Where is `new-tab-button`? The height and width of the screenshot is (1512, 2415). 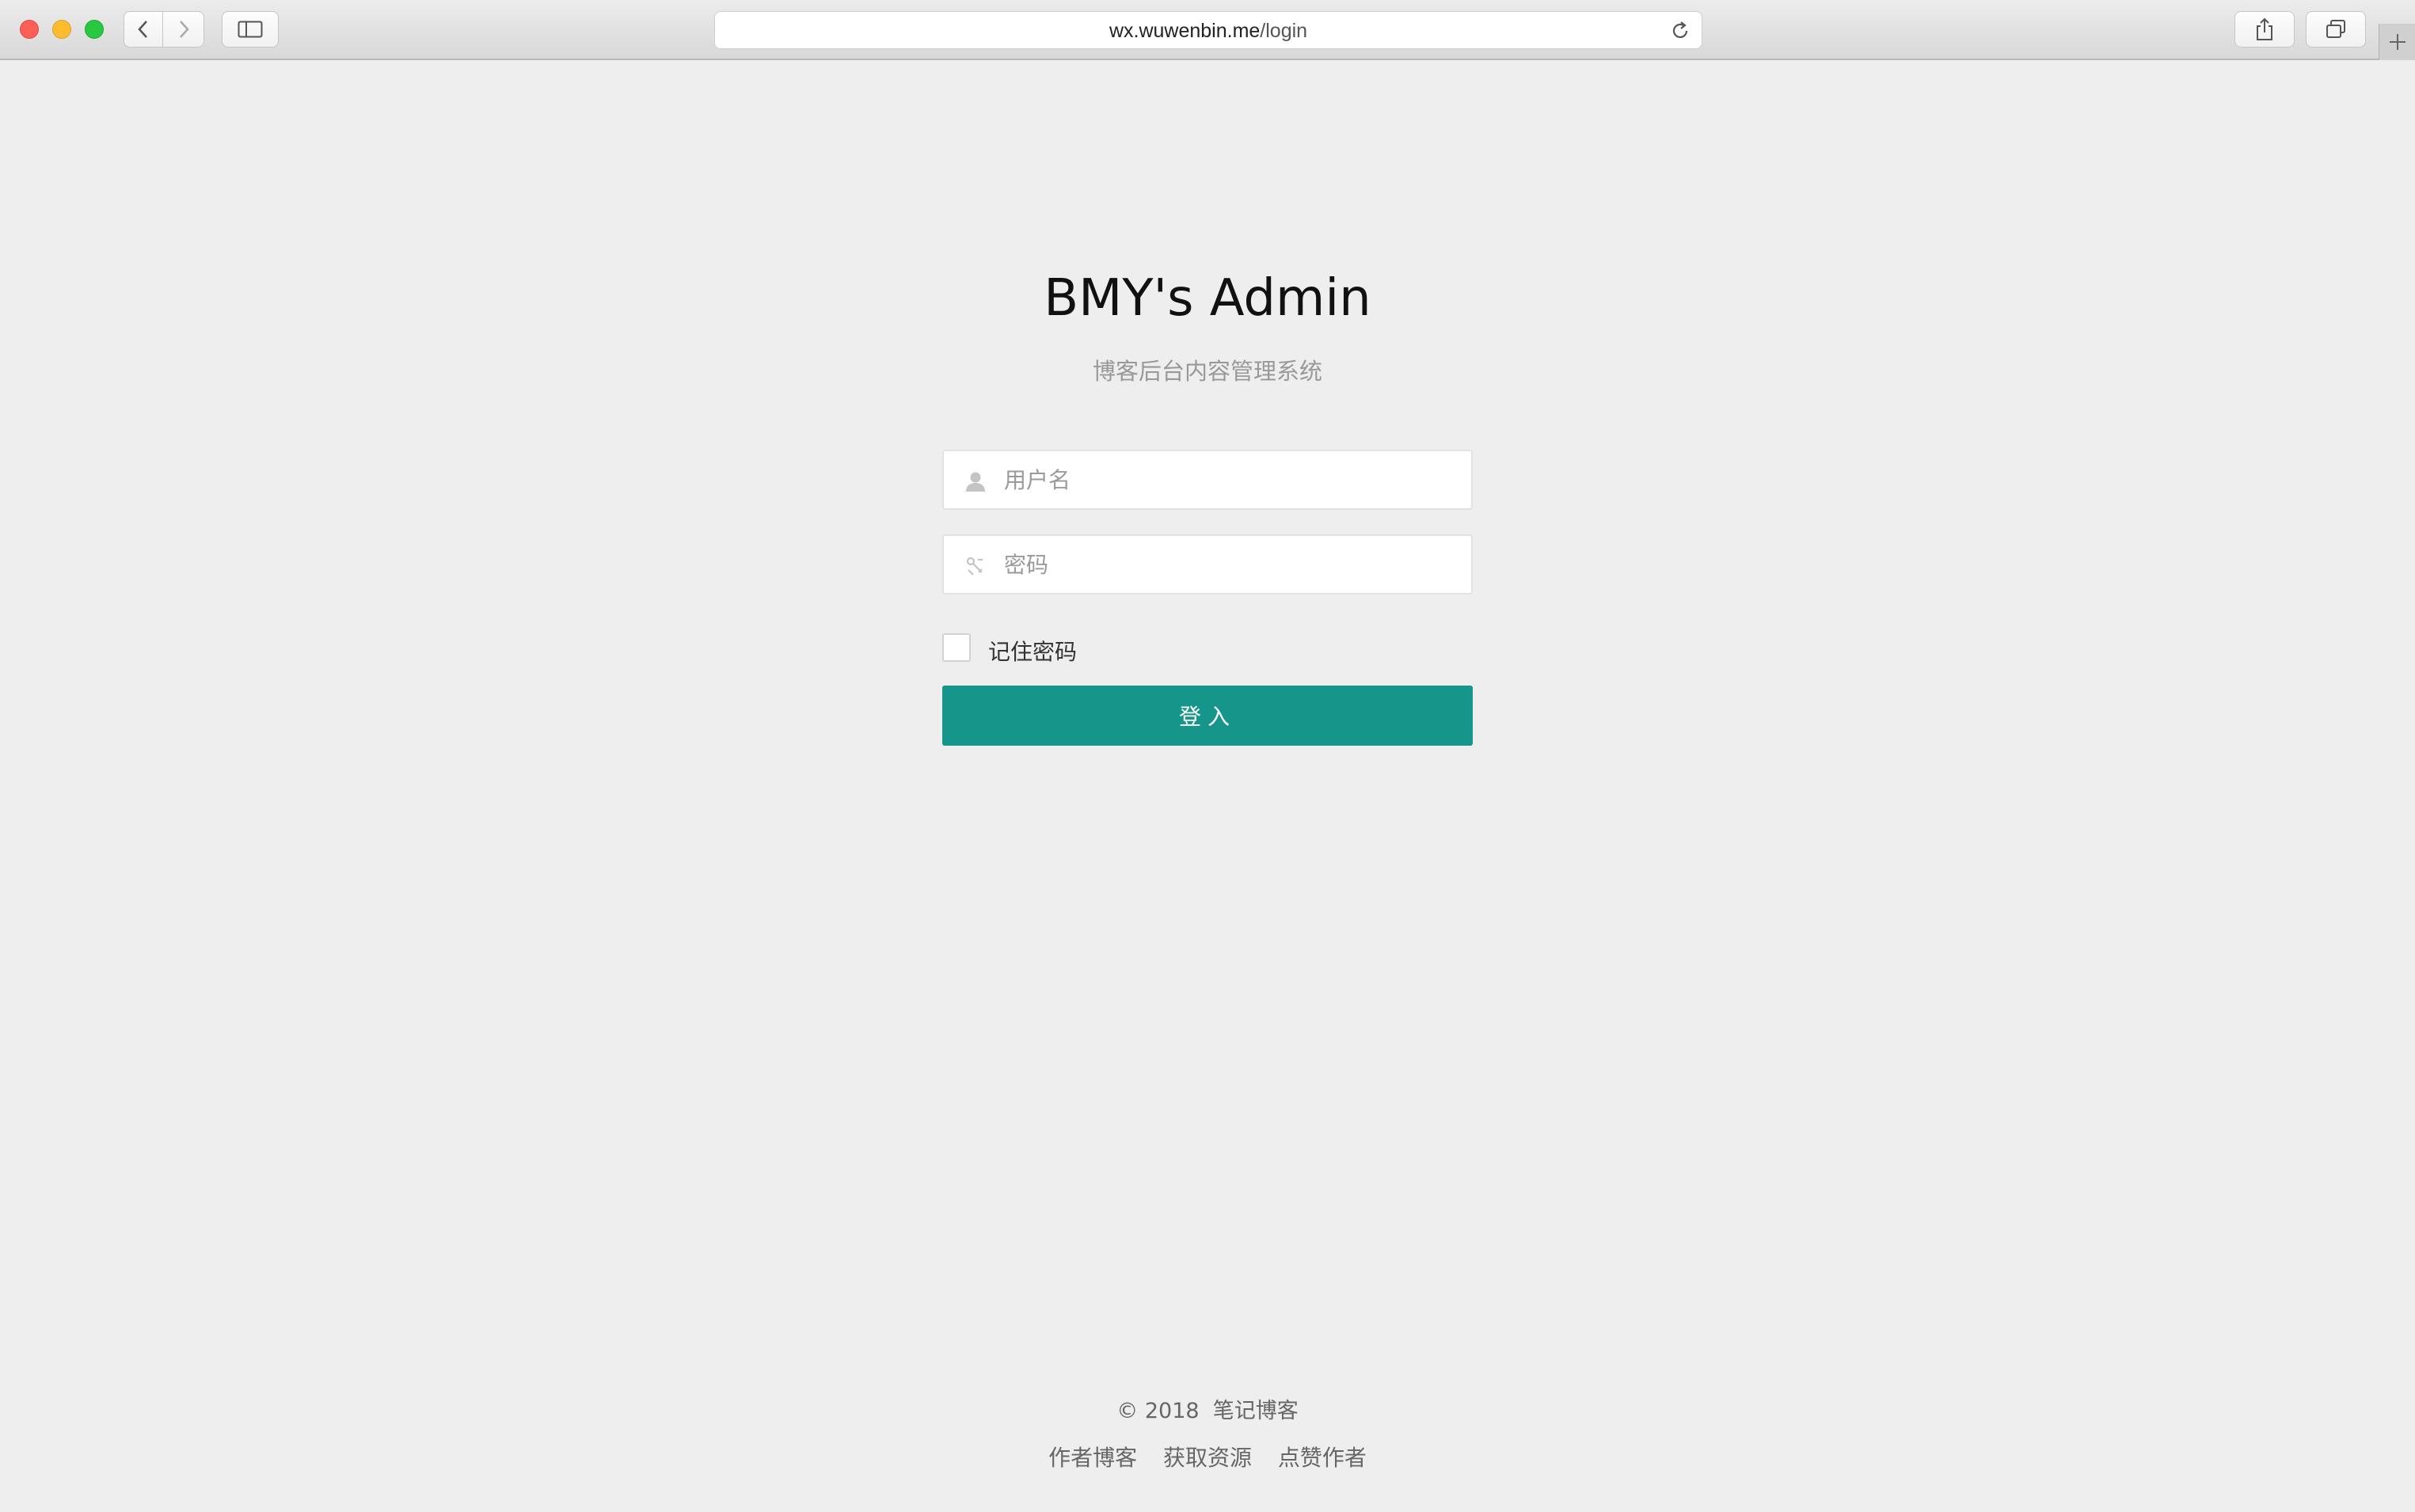 new-tab-button is located at coordinates (2397, 42).